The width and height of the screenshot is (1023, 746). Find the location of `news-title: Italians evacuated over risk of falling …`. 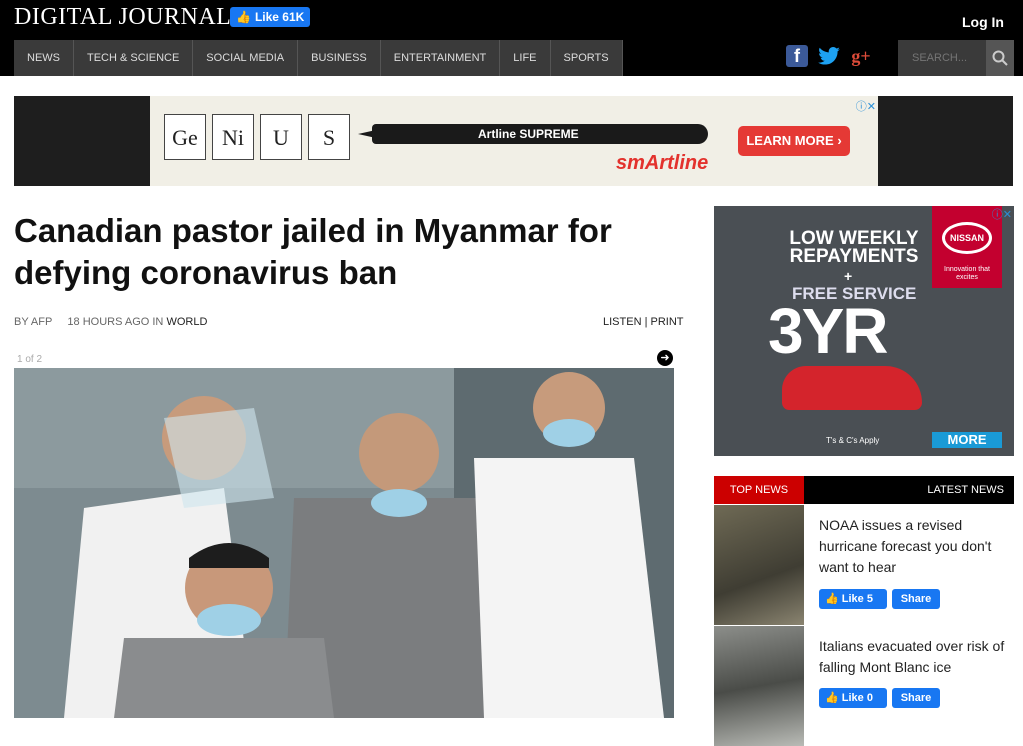

news-title: Italians evacuated over risk of falling … is located at coordinates (916, 657).